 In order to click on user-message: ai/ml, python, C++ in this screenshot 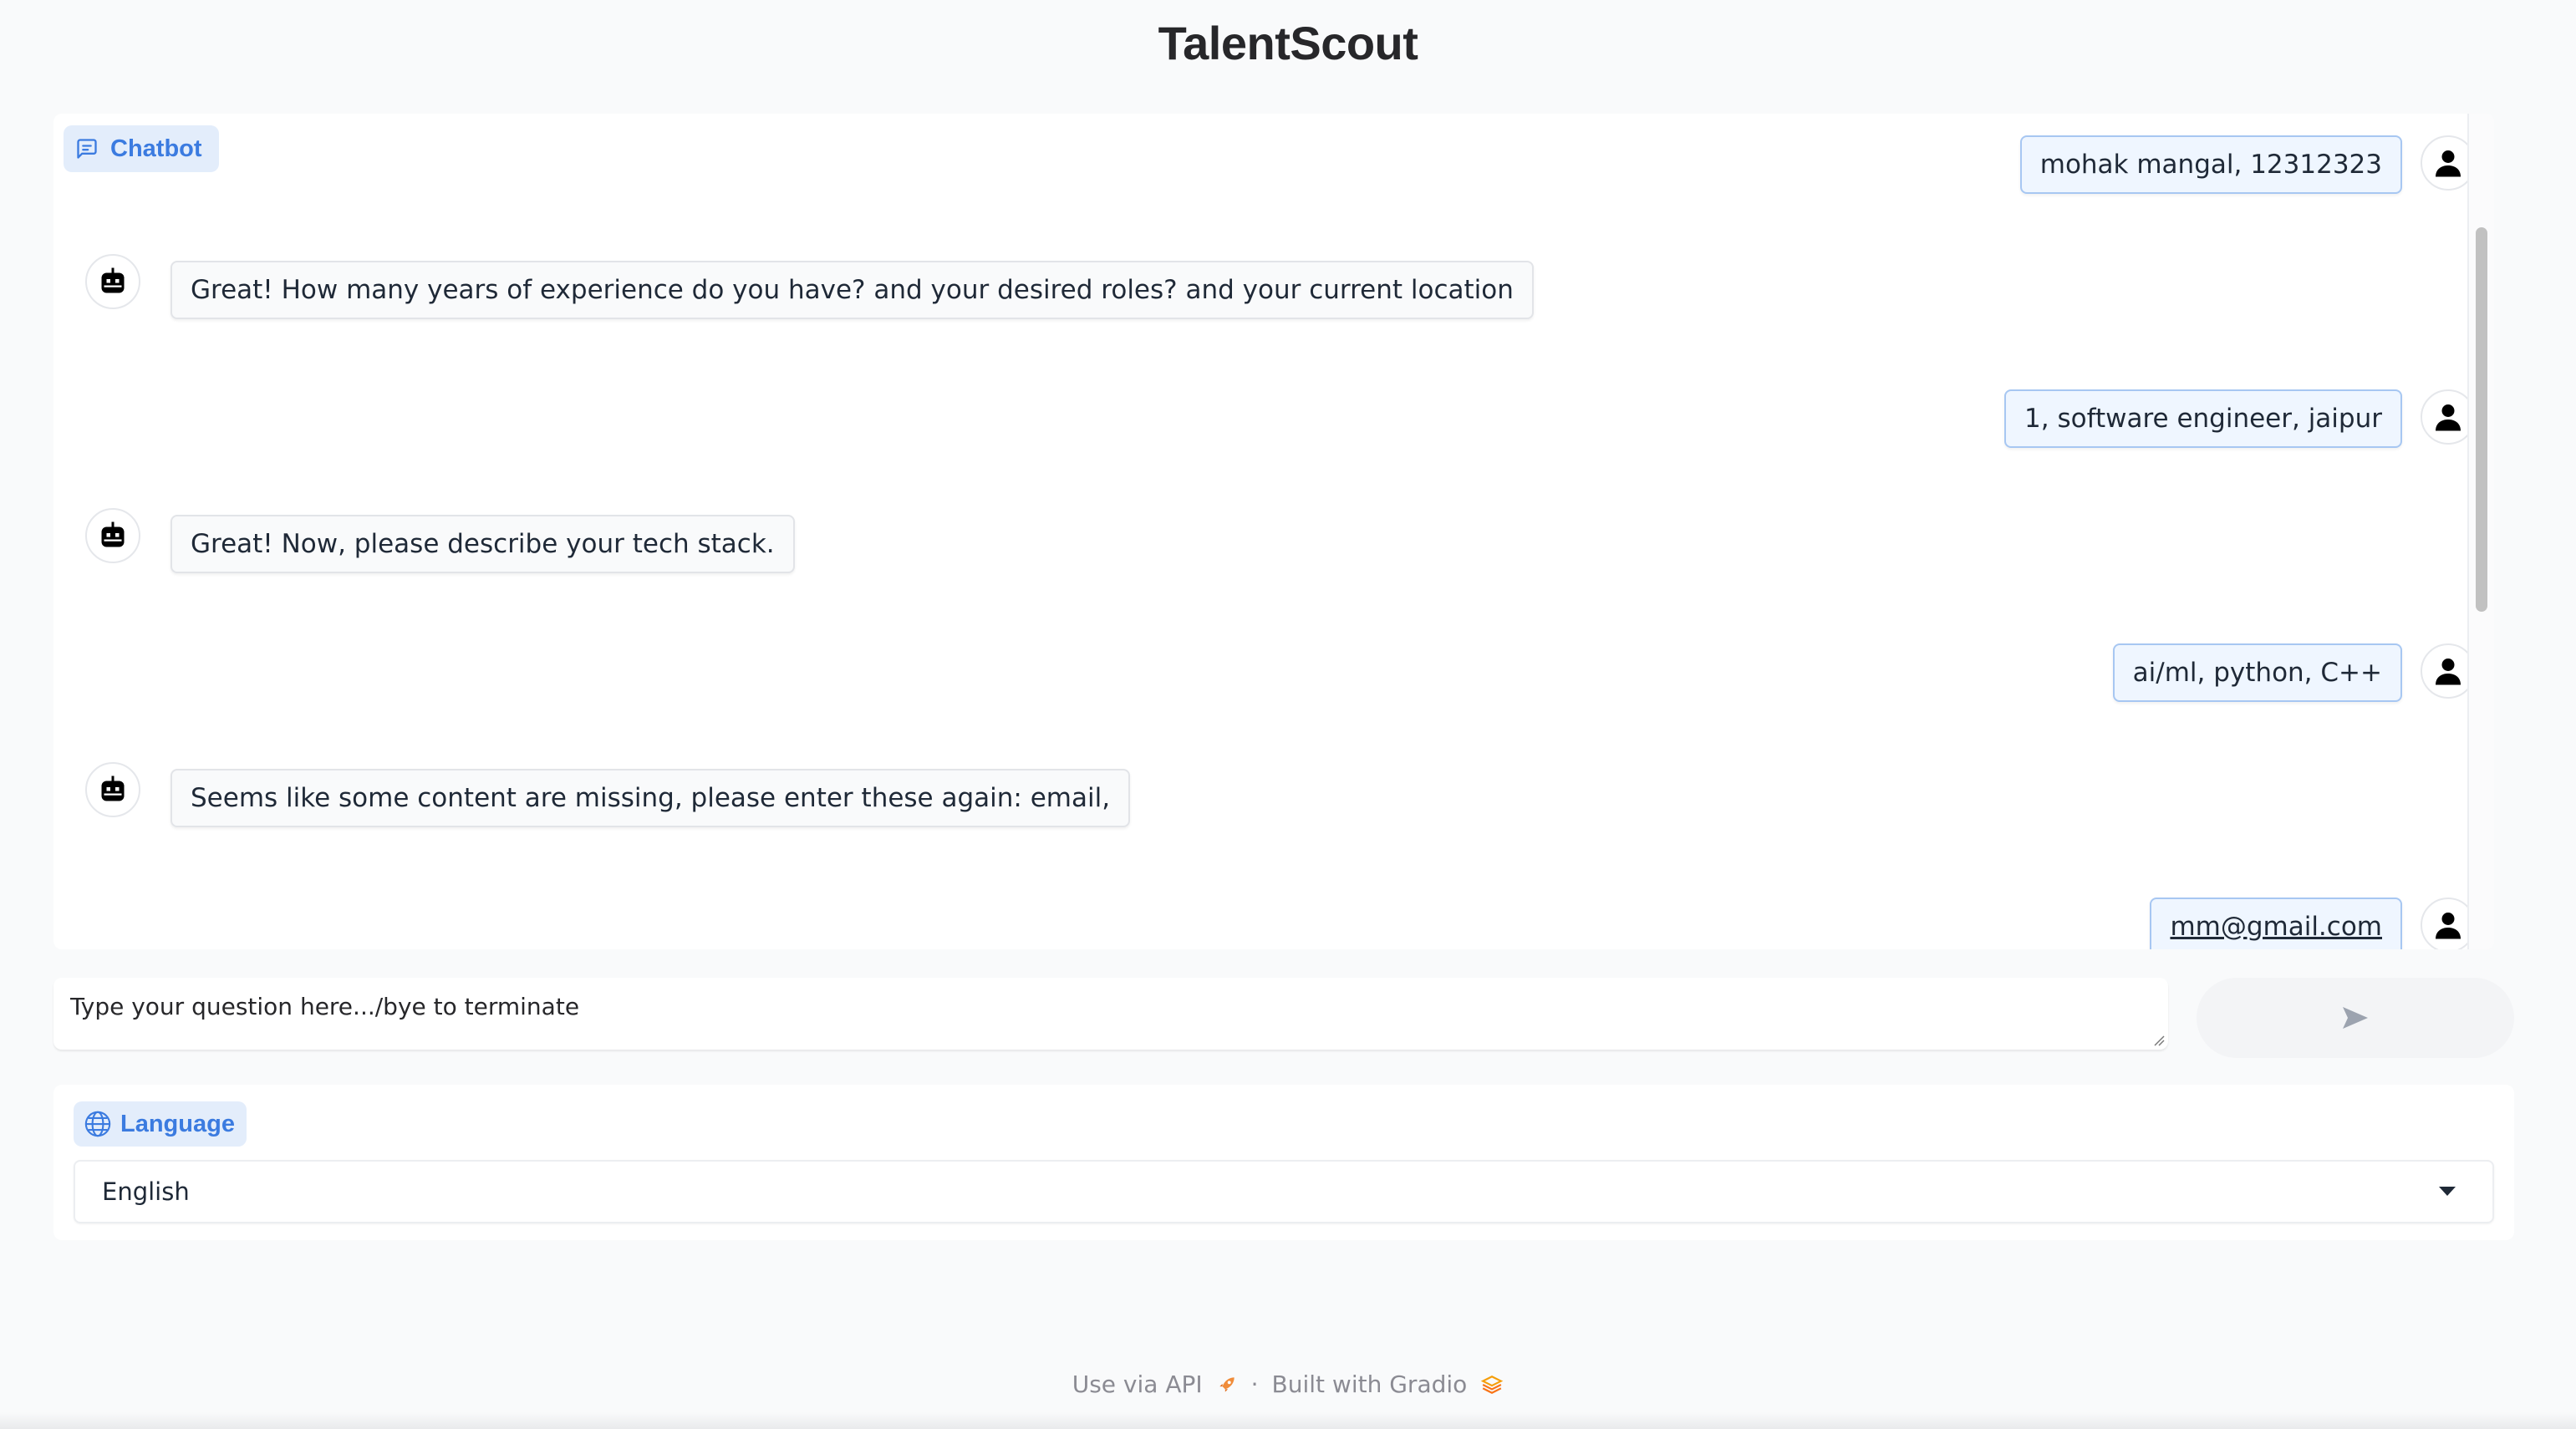, I will do `click(2257, 672)`.